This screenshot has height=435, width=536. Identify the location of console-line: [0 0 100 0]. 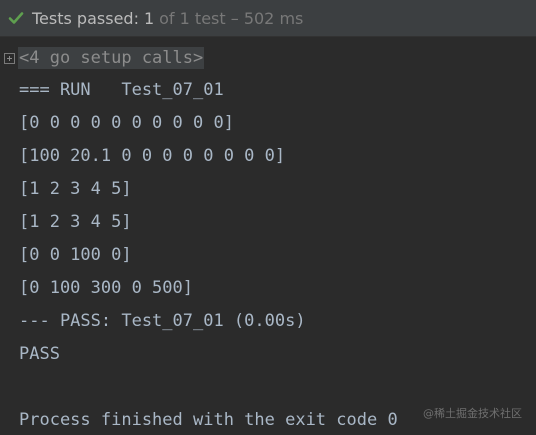
(75, 255).